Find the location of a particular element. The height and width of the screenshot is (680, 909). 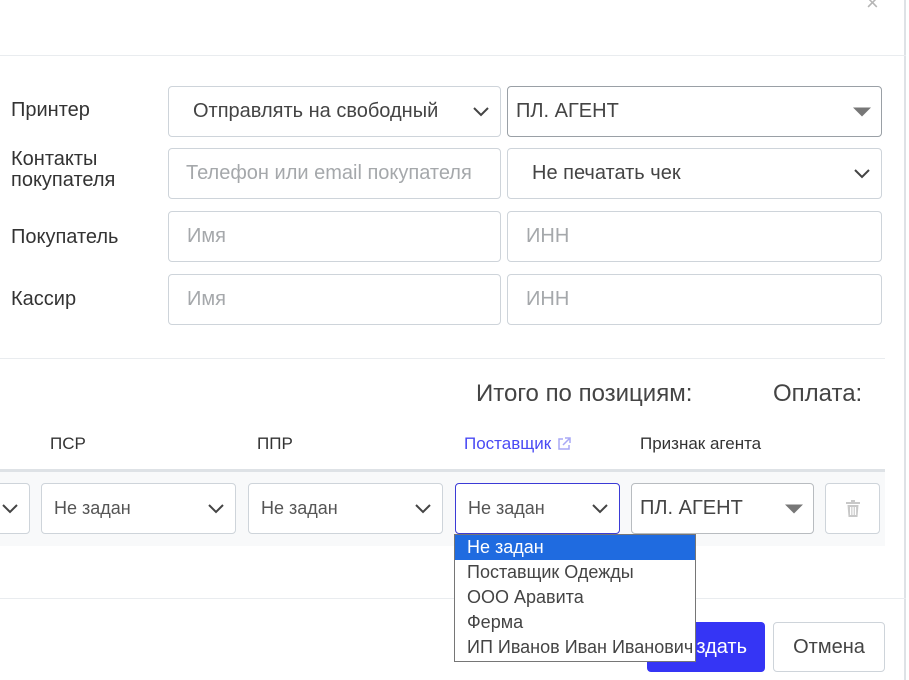

cashier-inn-input: ИНН is located at coordinates (694, 299).